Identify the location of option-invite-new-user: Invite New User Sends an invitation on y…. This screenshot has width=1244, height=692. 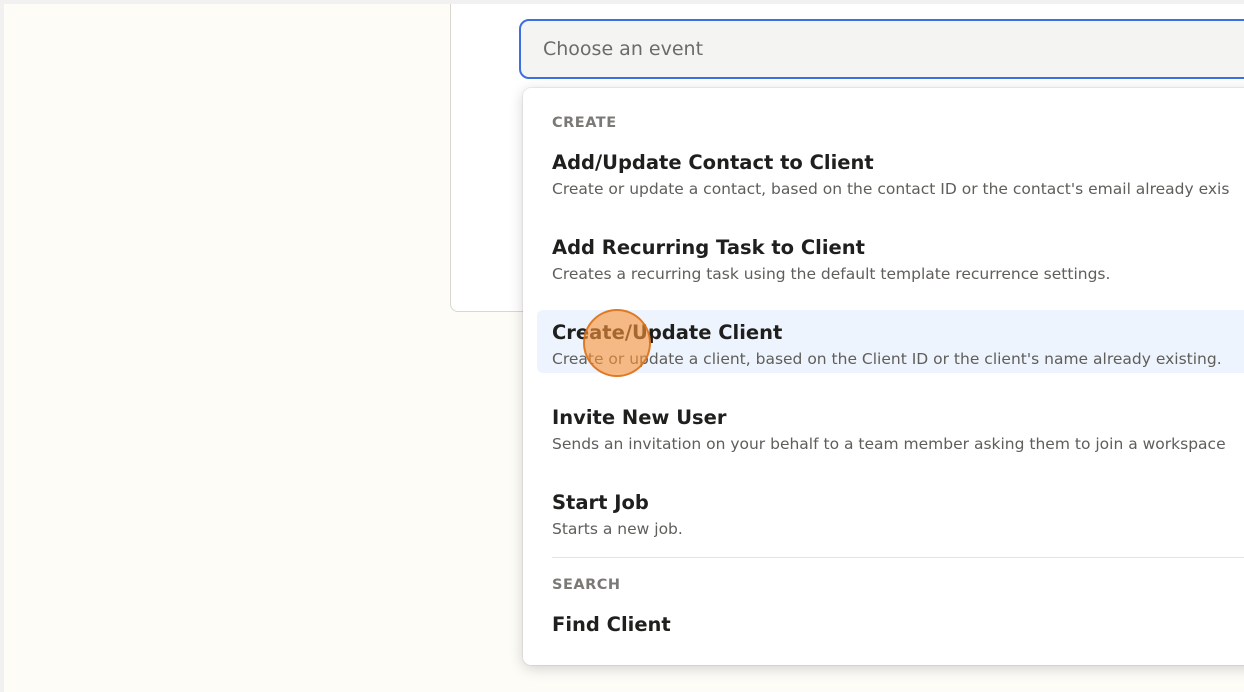
(890, 426).